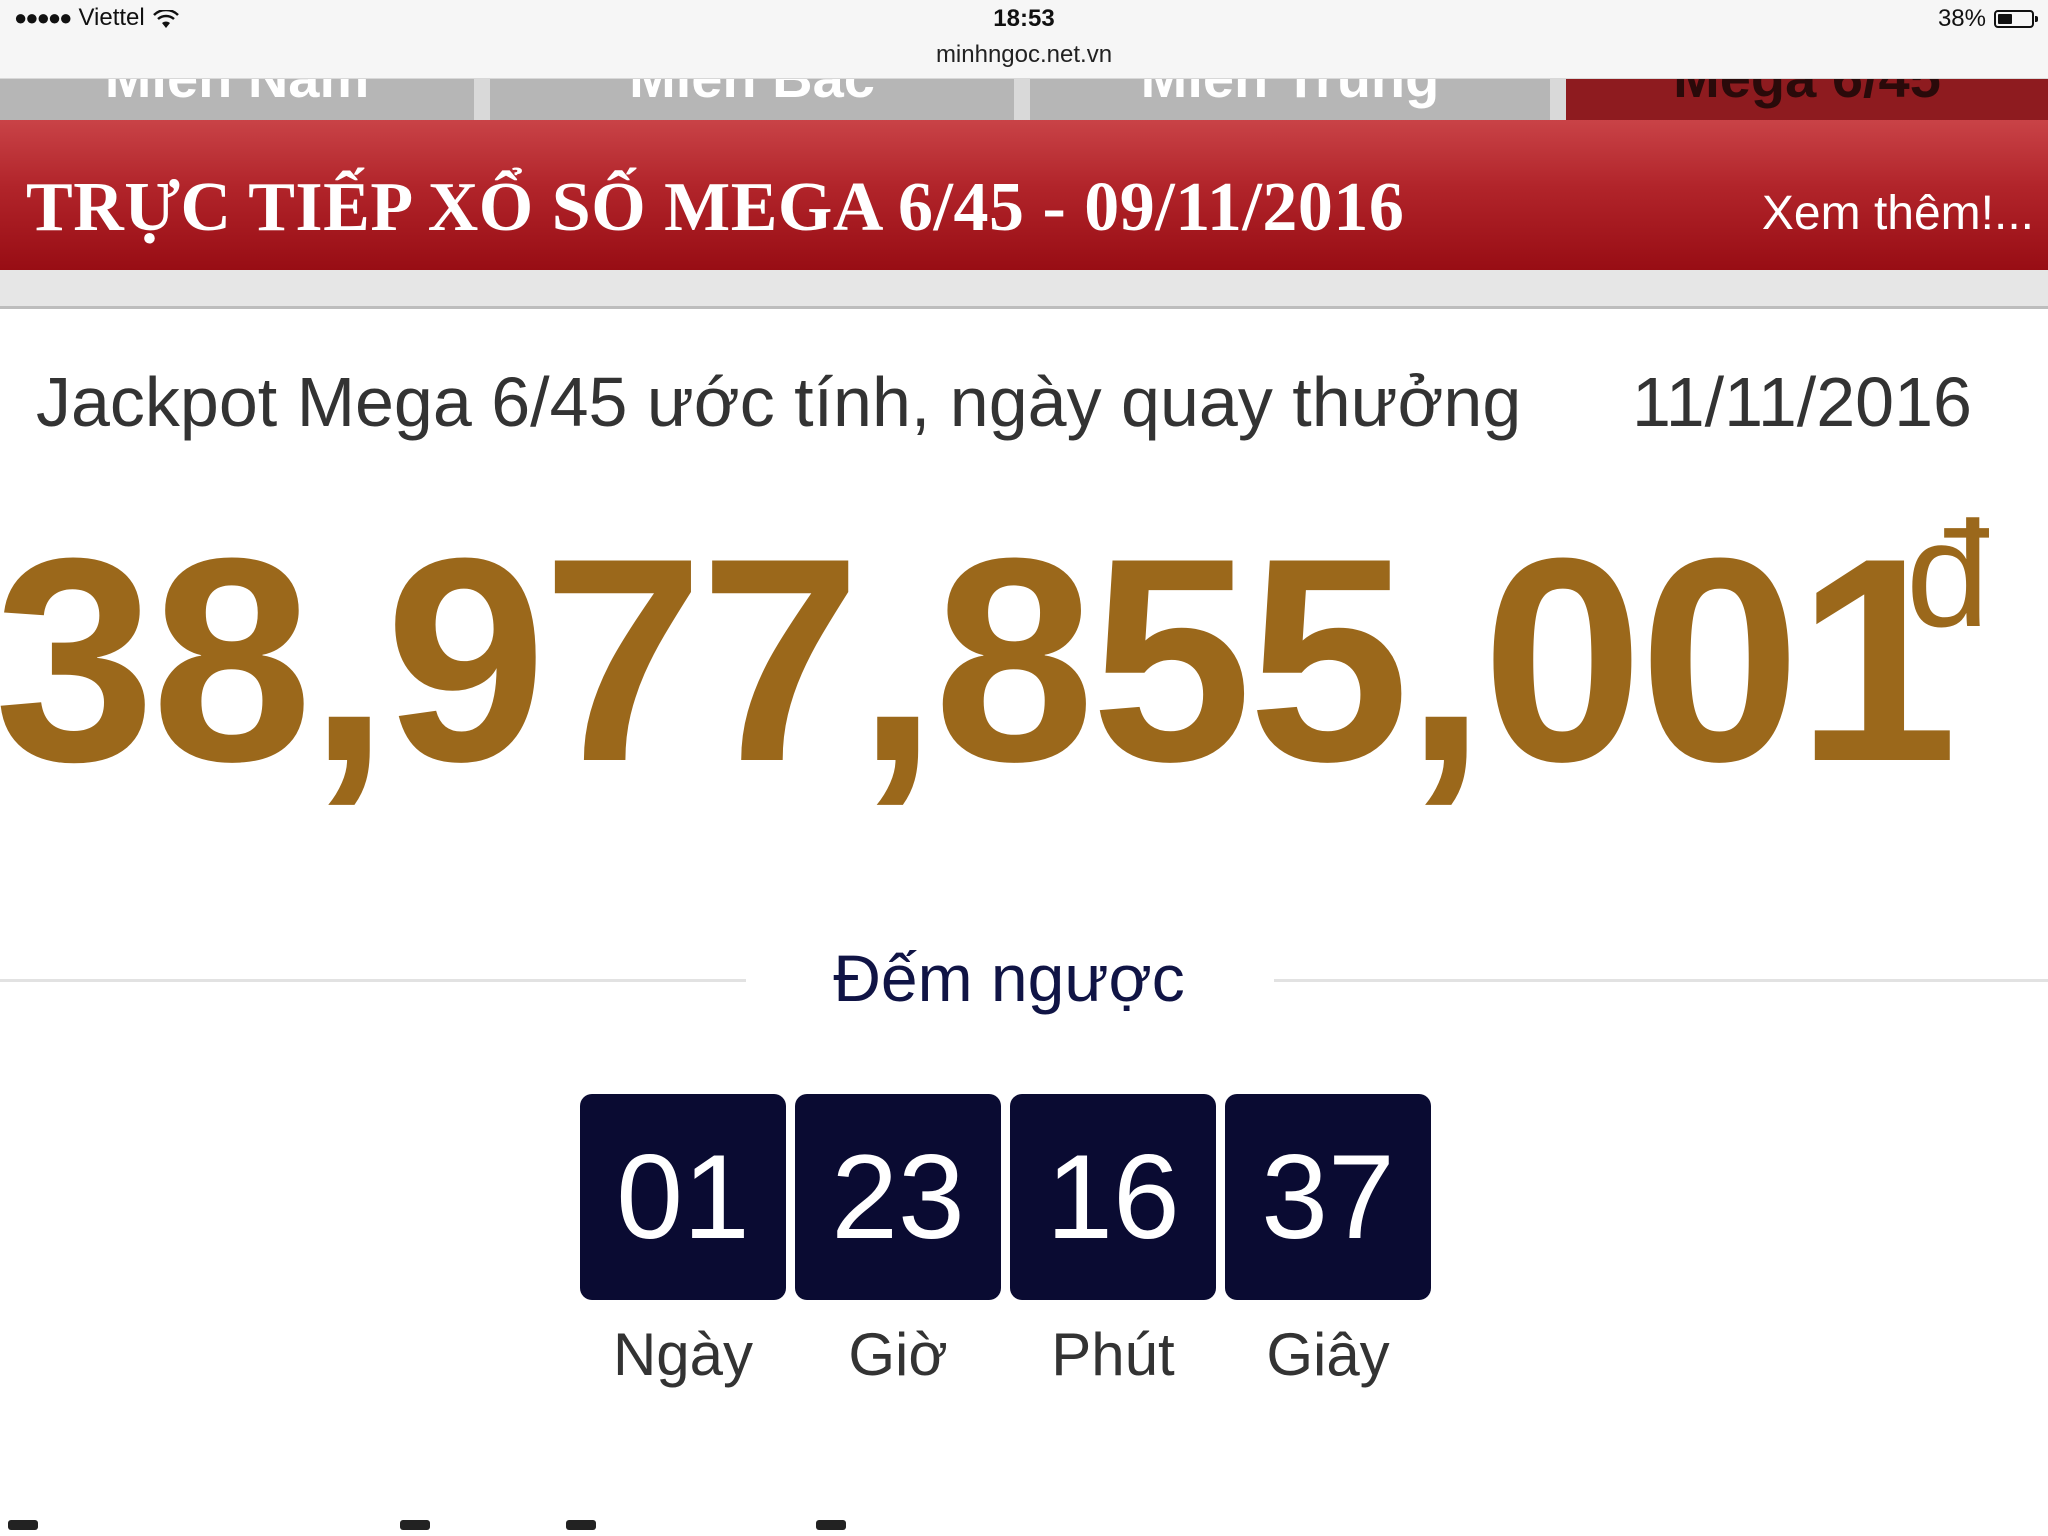  I want to click on status-bar: ●●●●● Viettel 18:53 minhngoc.net.vn 38%, so click(1024, 39).